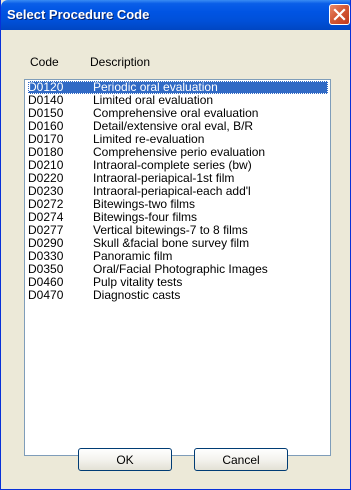 The height and width of the screenshot is (490, 351). I want to click on dialog-title: Select Procedure Code, so click(78, 14).